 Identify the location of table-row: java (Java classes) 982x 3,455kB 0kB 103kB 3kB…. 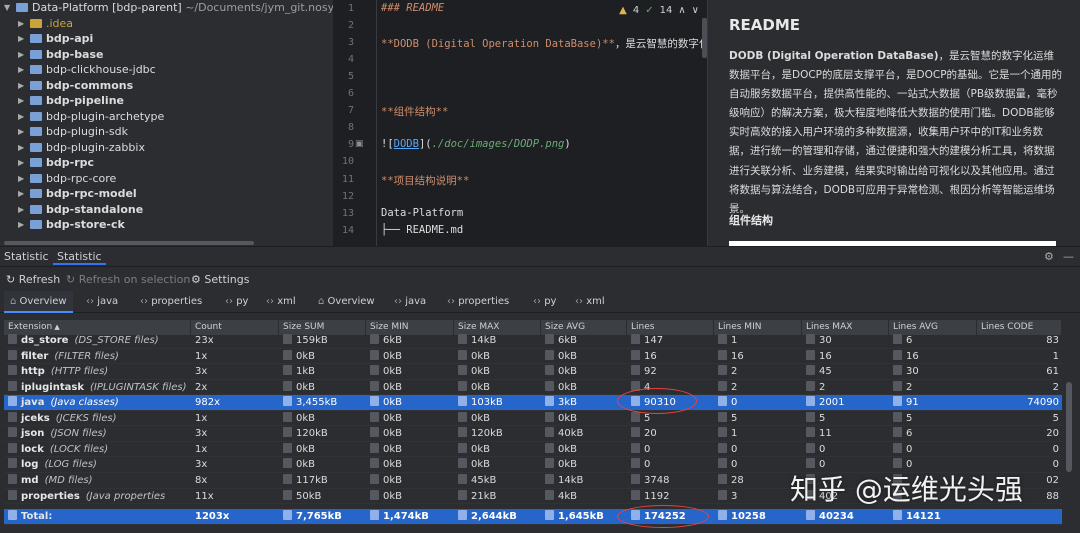
(533, 403).